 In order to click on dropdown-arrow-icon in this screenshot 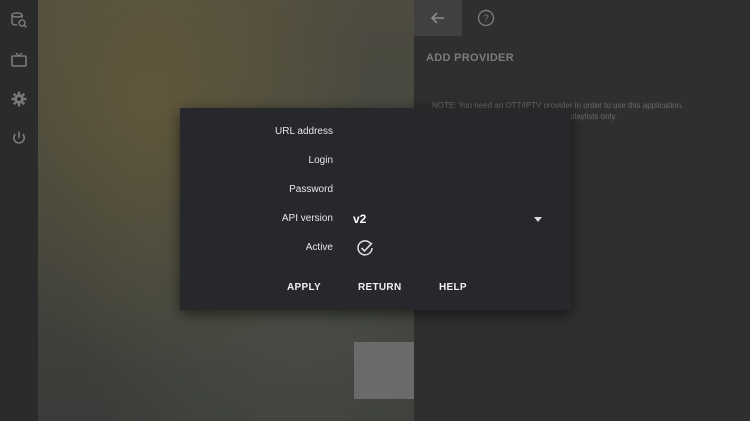, I will do `click(538, 219)`.